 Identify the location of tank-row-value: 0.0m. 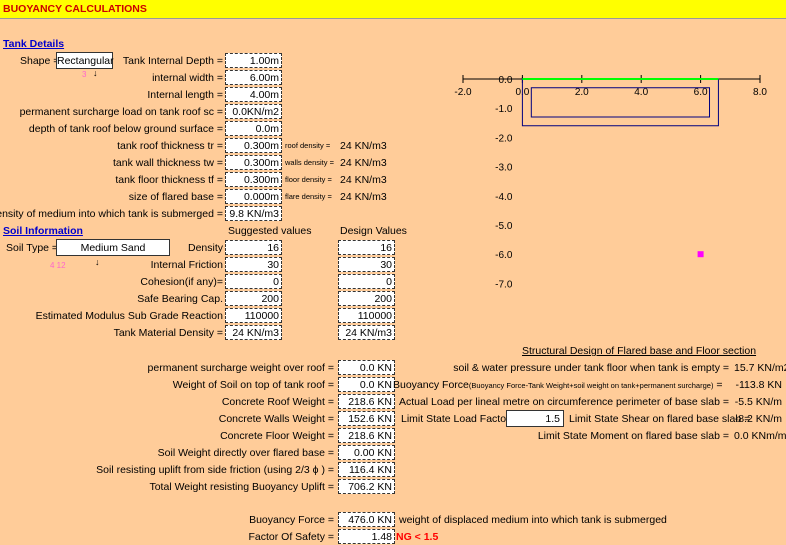
(253, 128).